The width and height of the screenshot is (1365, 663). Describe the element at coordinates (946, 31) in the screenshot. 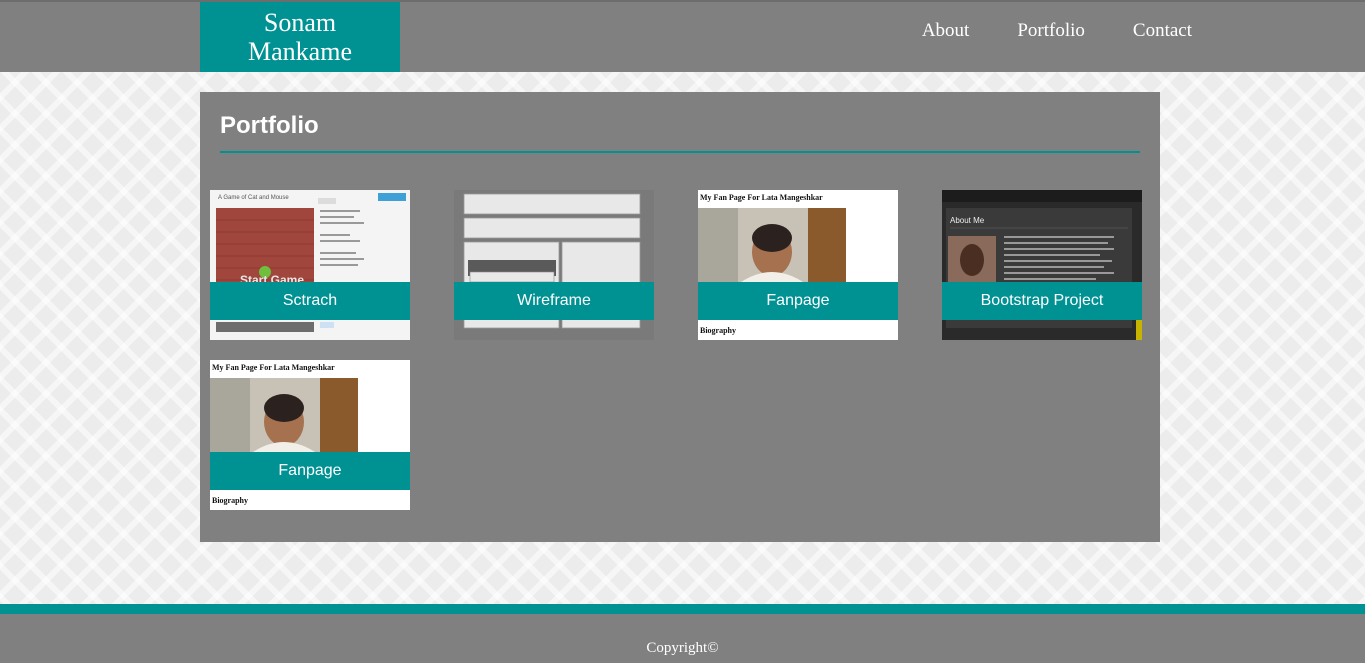

I see `nav-about-link: About` at that location.